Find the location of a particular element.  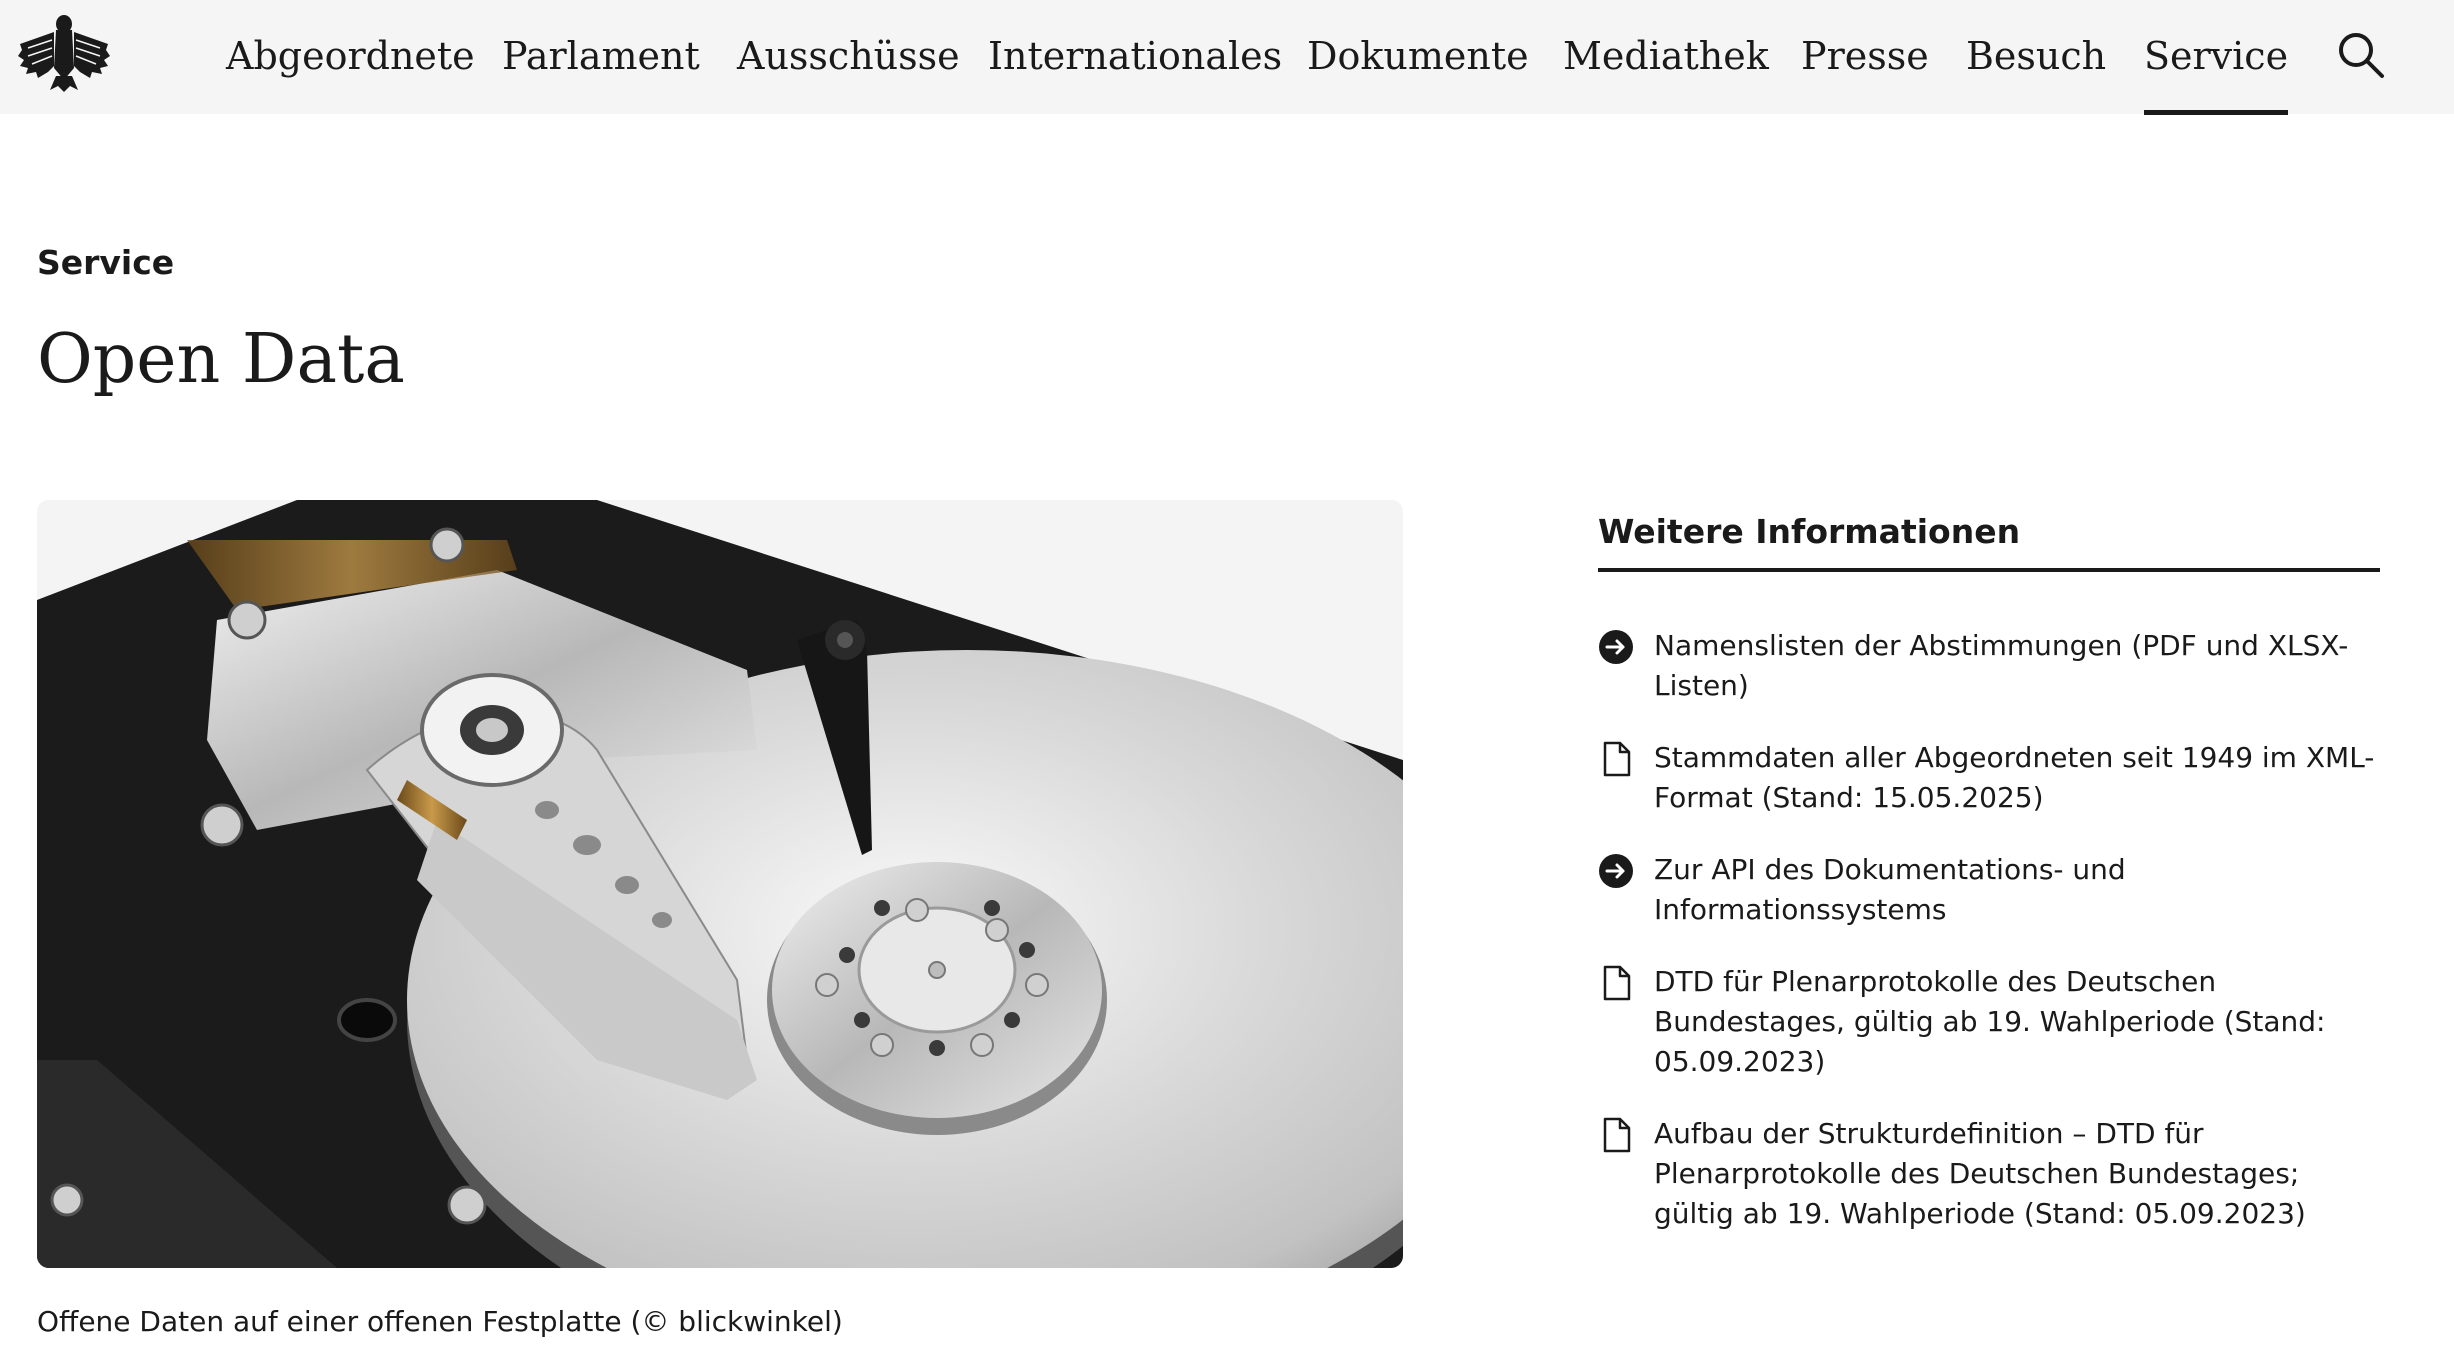

panel-divider is located at coordinates (1989, 570).